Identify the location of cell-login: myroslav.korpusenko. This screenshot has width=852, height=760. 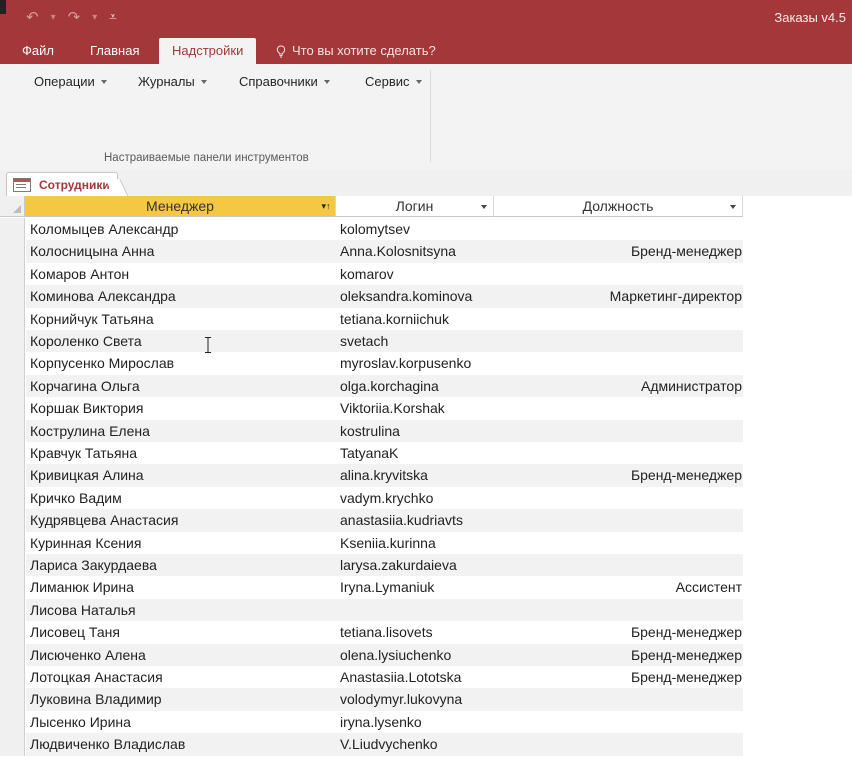
(415, 363).